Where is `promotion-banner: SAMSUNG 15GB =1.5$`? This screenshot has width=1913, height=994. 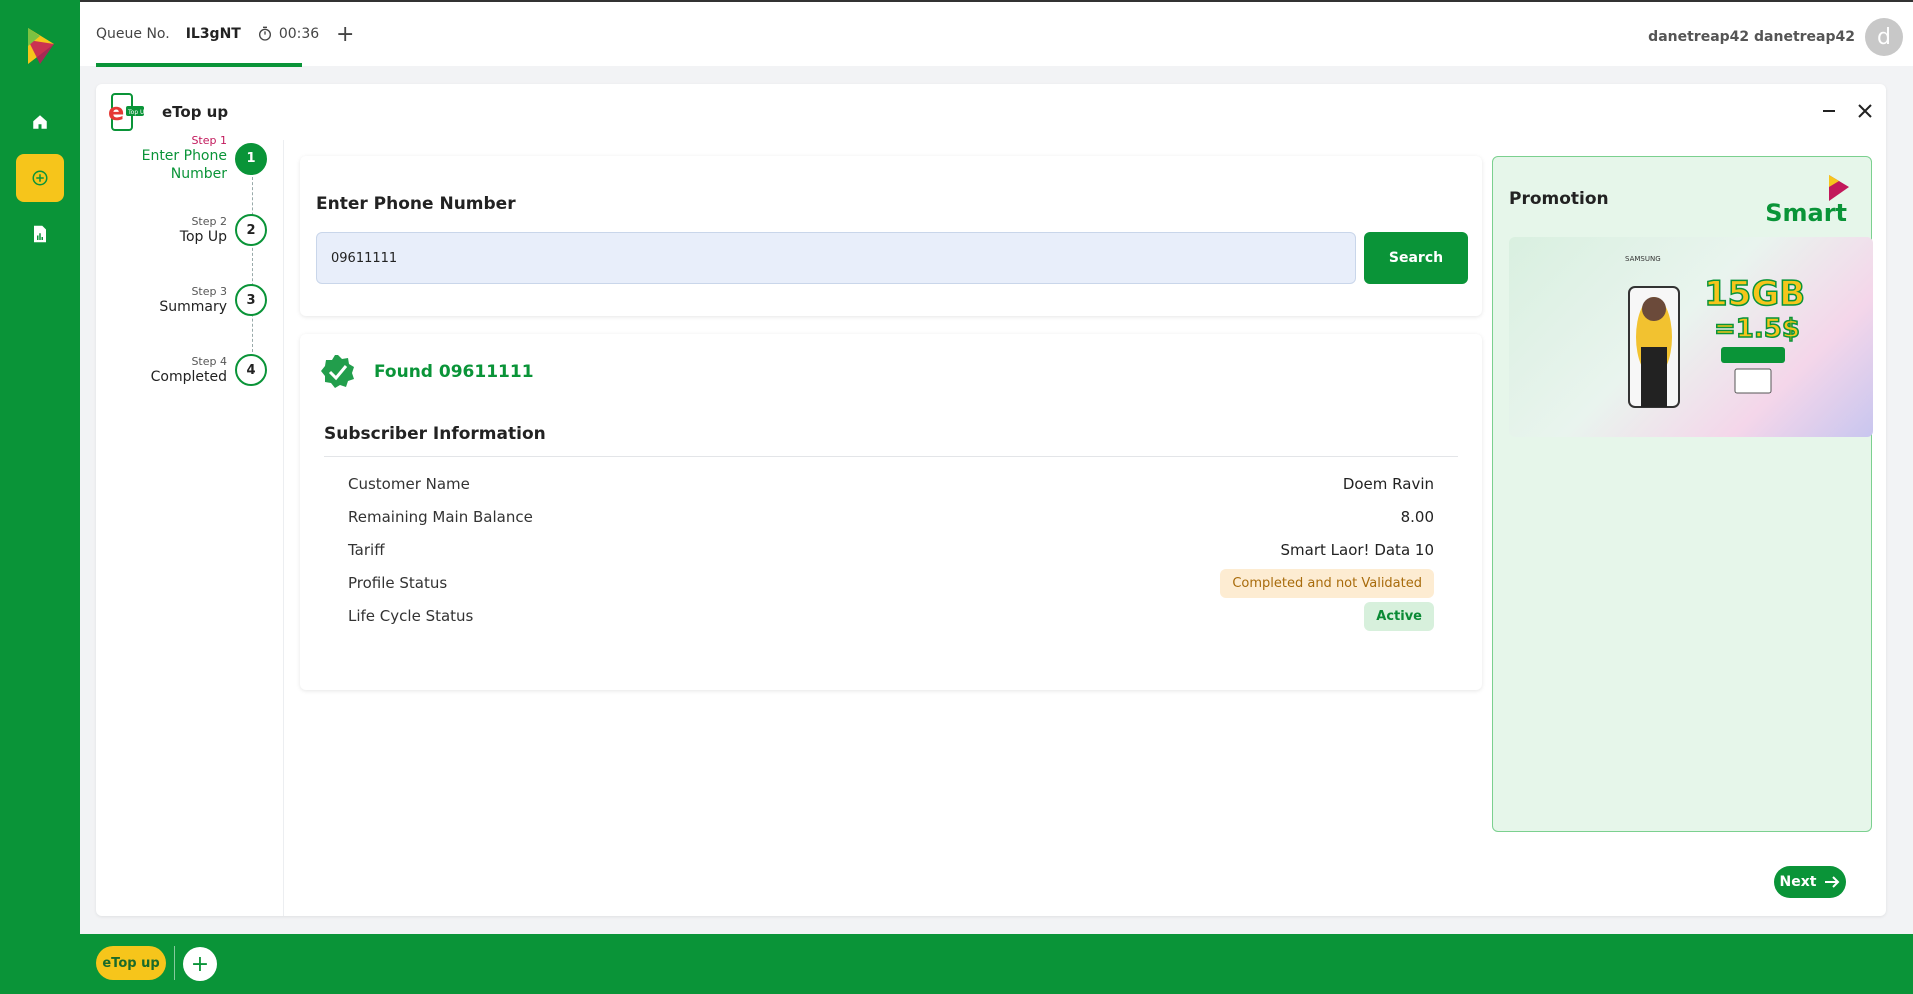
promotion-banner: SAMSUNG 15GB =1.5$ is located at coordinates (1691, 337).